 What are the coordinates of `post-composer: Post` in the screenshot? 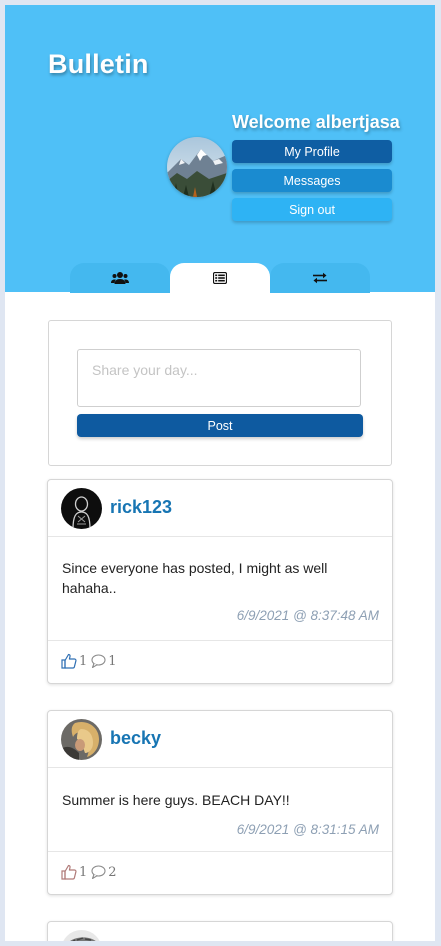 It's located at (220, 393).